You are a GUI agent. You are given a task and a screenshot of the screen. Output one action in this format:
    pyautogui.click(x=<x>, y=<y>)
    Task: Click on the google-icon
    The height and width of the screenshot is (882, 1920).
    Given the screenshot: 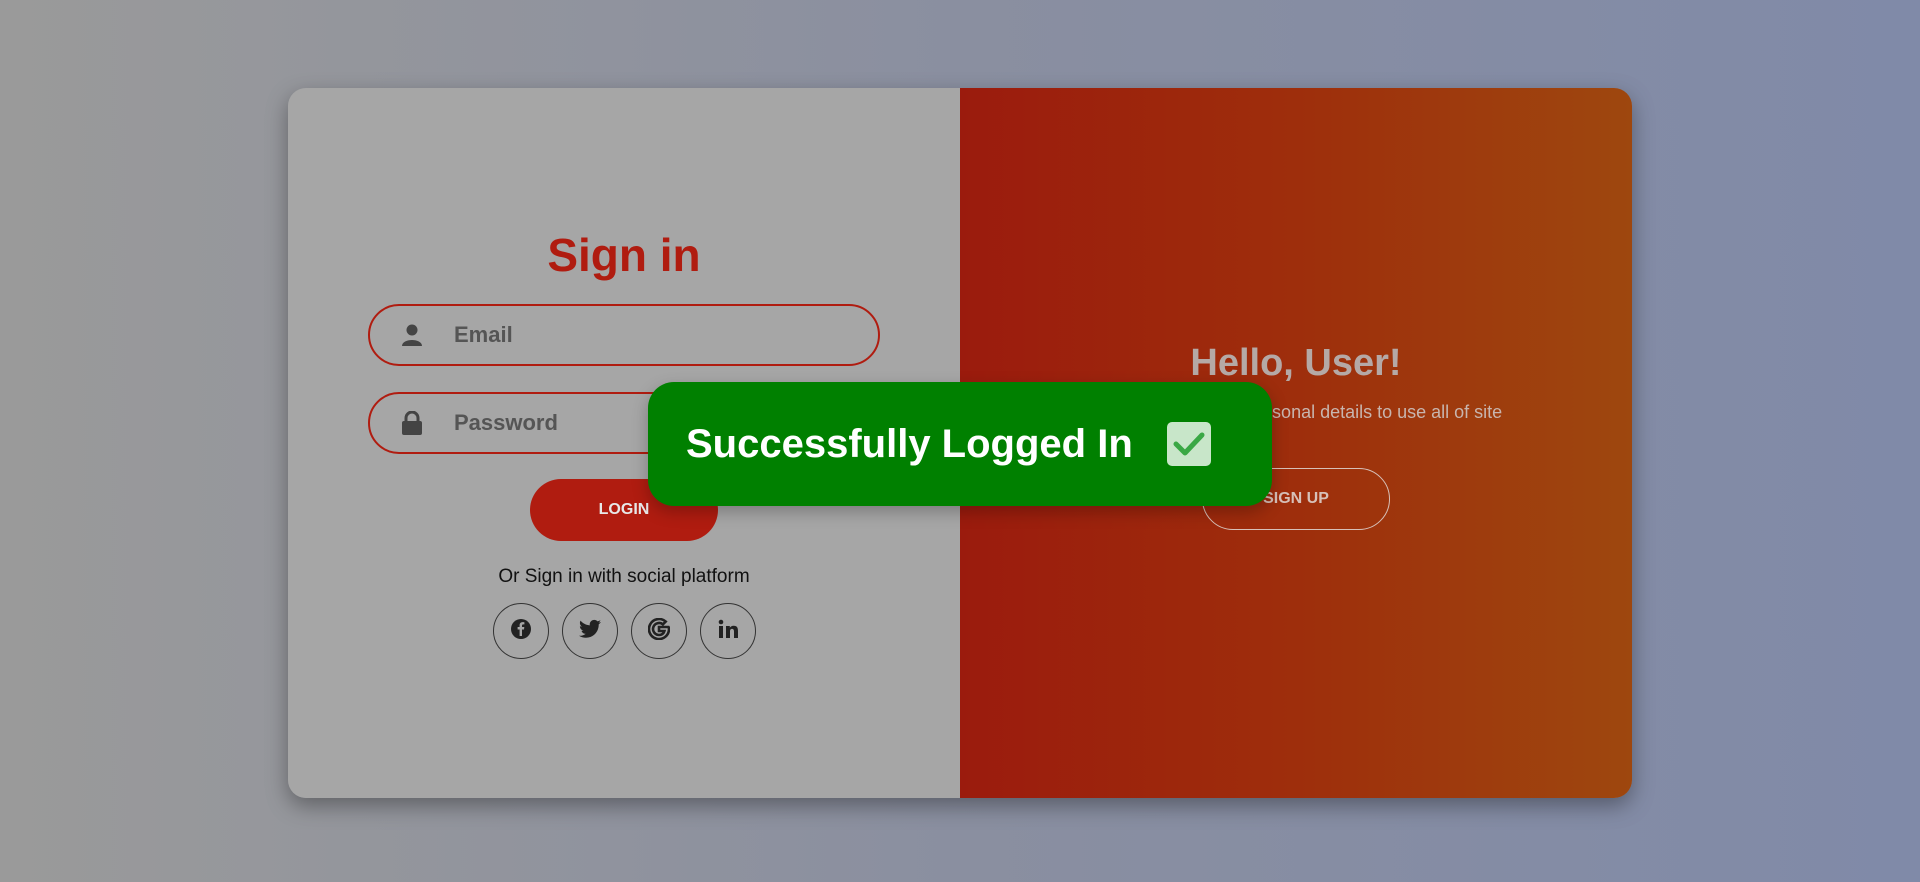 What is the action you would take?
    pyautogui.click(x=659, y=631)
    